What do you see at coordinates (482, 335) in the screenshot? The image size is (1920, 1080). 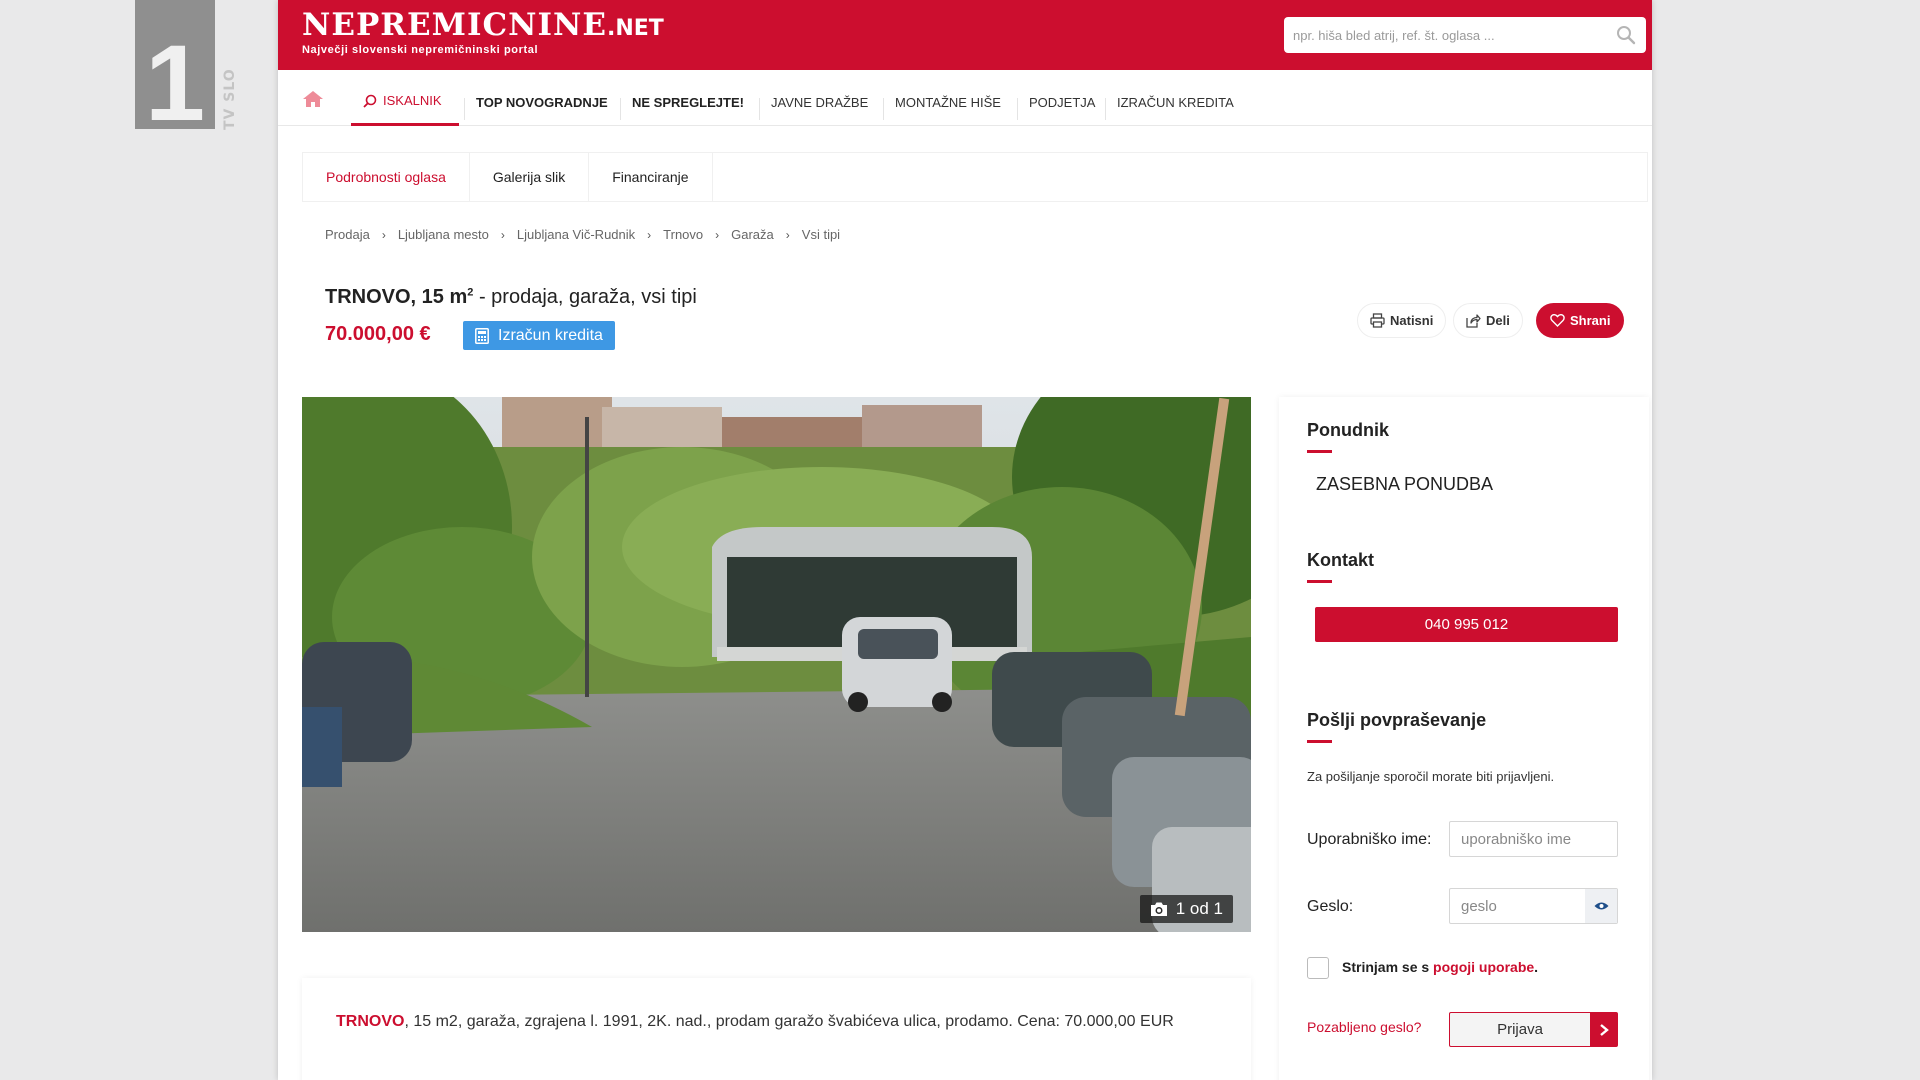 I see `calculator-icon` at bounding box center [482, 335].